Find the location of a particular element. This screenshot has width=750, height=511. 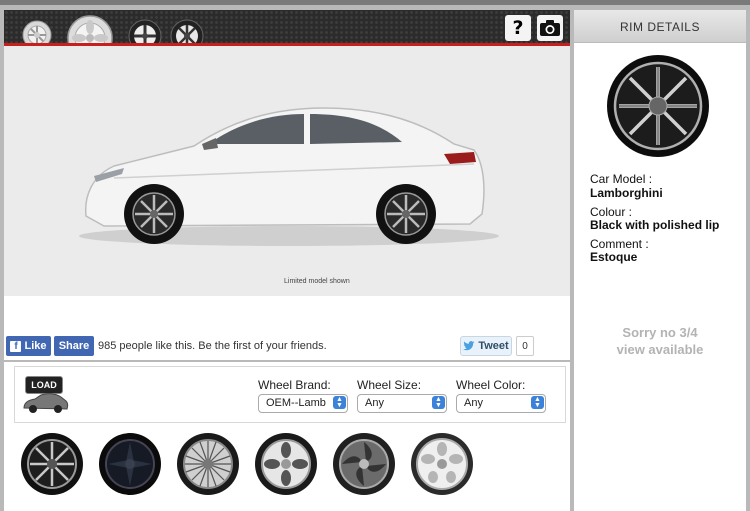

sorry-line-2: view available is located at coordinates (660, 349).